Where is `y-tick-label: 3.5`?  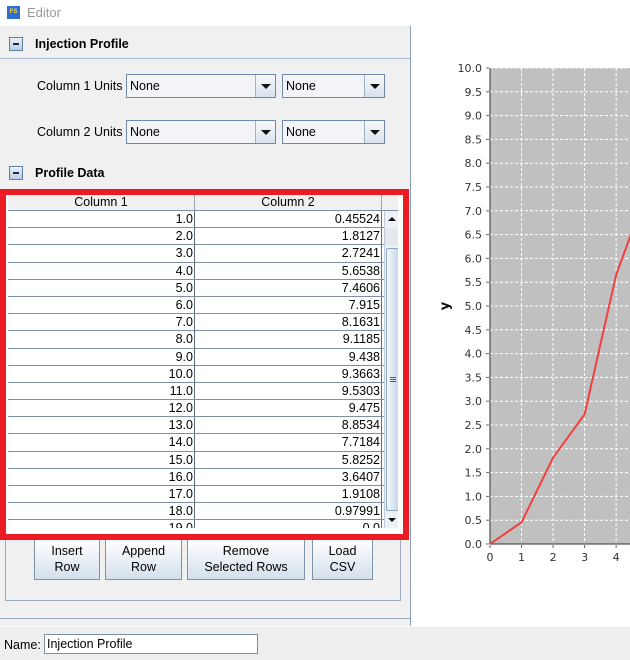 y-tick-label: 3.5 is located at coordinates (474, 377).